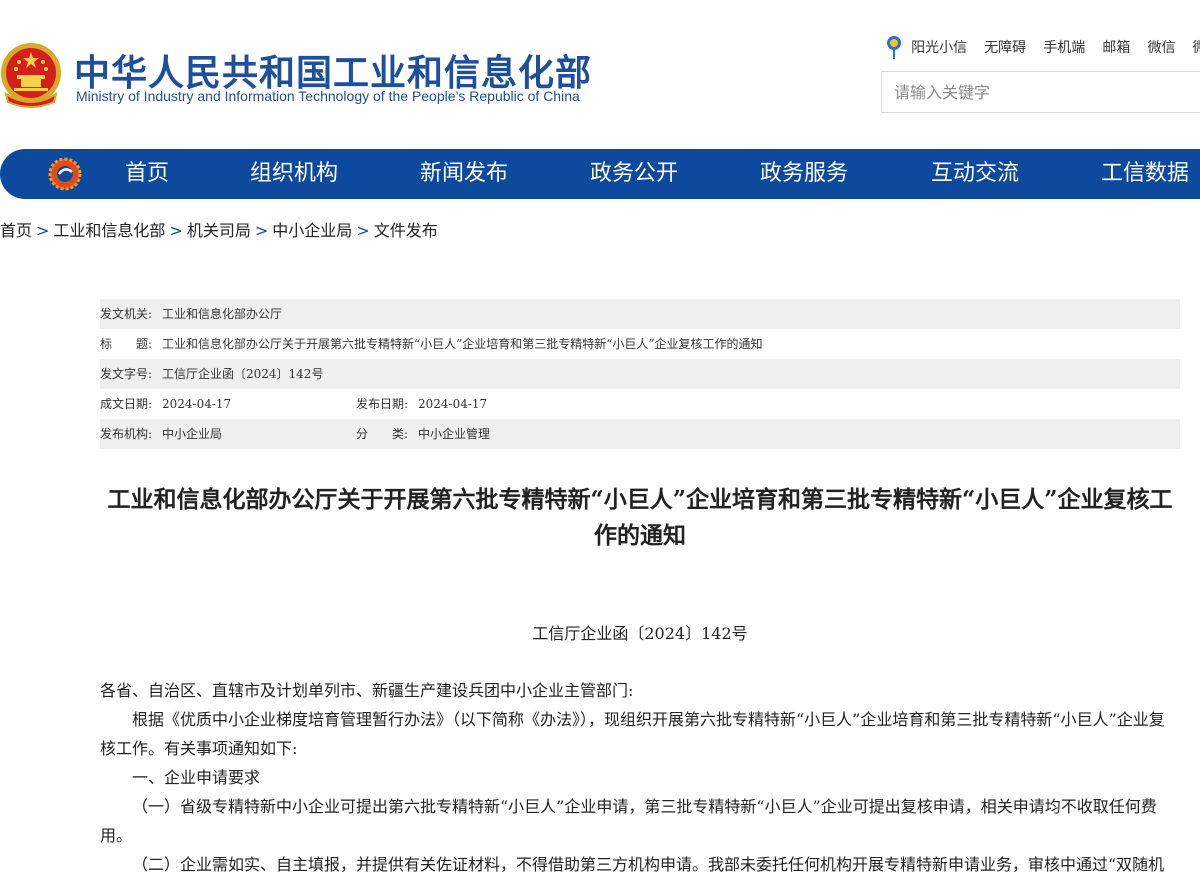  What do you see at coordinates (147, 174) in the screenshot?
I see `nav-item-home: 首页` at bounding box center [147, 174].